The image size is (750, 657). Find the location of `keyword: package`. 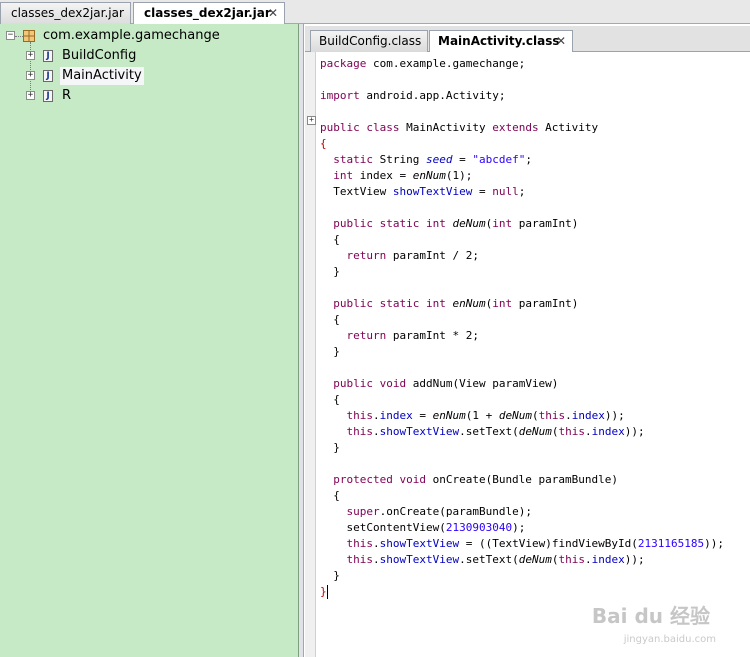

keyword: package is located at coordinates (343, 63).